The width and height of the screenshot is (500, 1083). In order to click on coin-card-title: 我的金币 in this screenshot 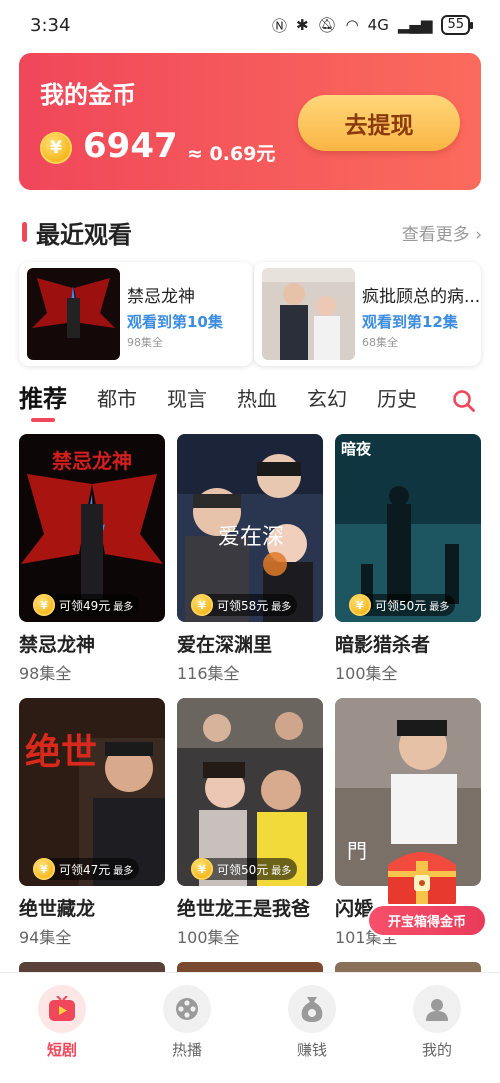, I will do `click(88, 95)`.